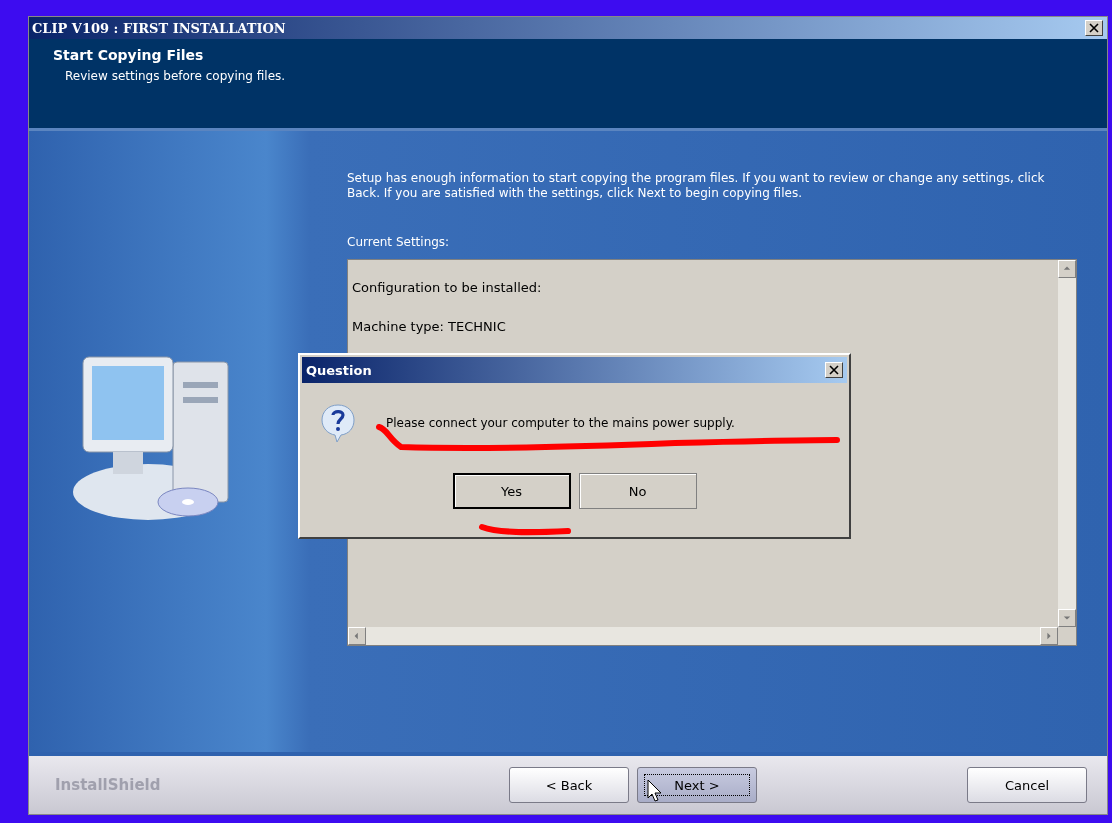  I want to click on up-arrow-icon, so click(1067, 269).